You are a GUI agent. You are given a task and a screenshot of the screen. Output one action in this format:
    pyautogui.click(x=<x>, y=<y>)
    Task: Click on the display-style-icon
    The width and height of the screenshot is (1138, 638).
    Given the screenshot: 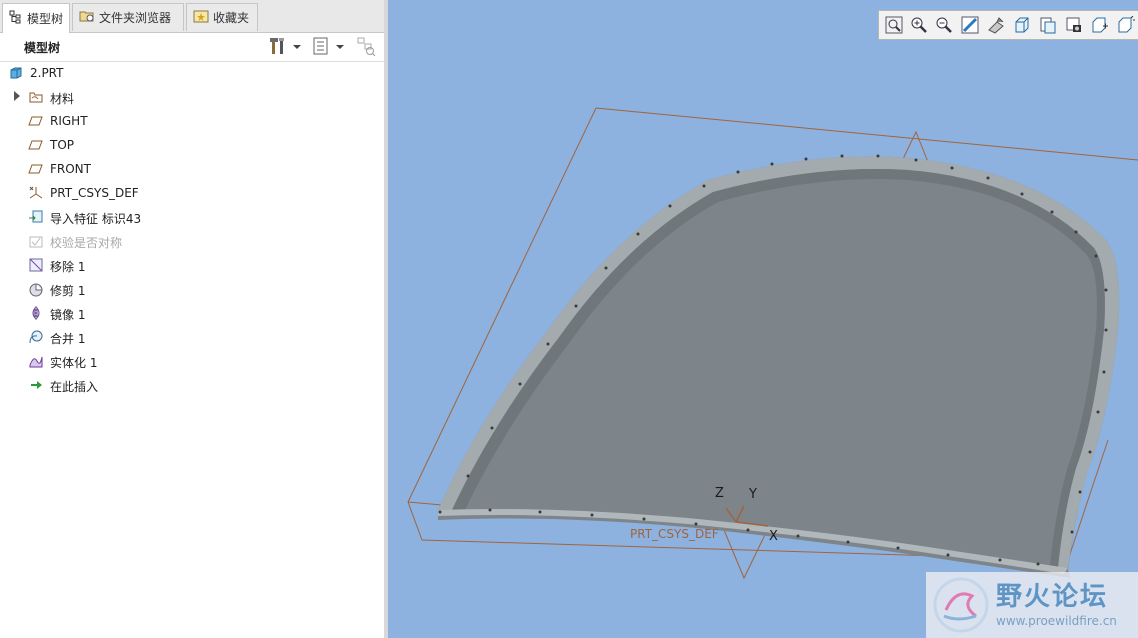 What is the action you would take?
    pyautogui.click(x=996, y=25)
    